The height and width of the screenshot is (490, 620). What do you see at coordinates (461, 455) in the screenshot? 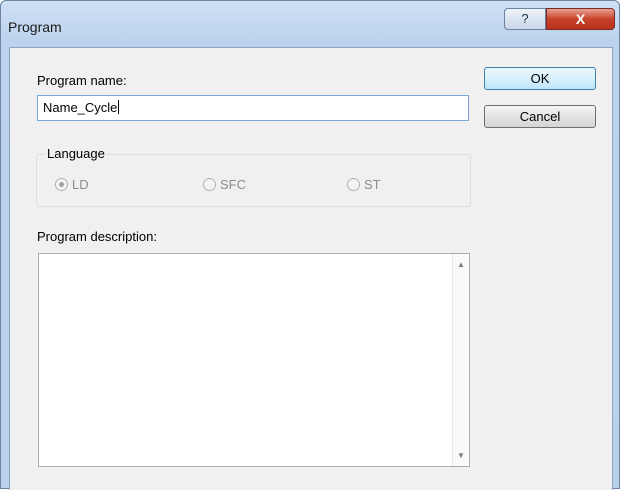
I see `scroll-down-icon: ▼` at bounding box center [461, 455].